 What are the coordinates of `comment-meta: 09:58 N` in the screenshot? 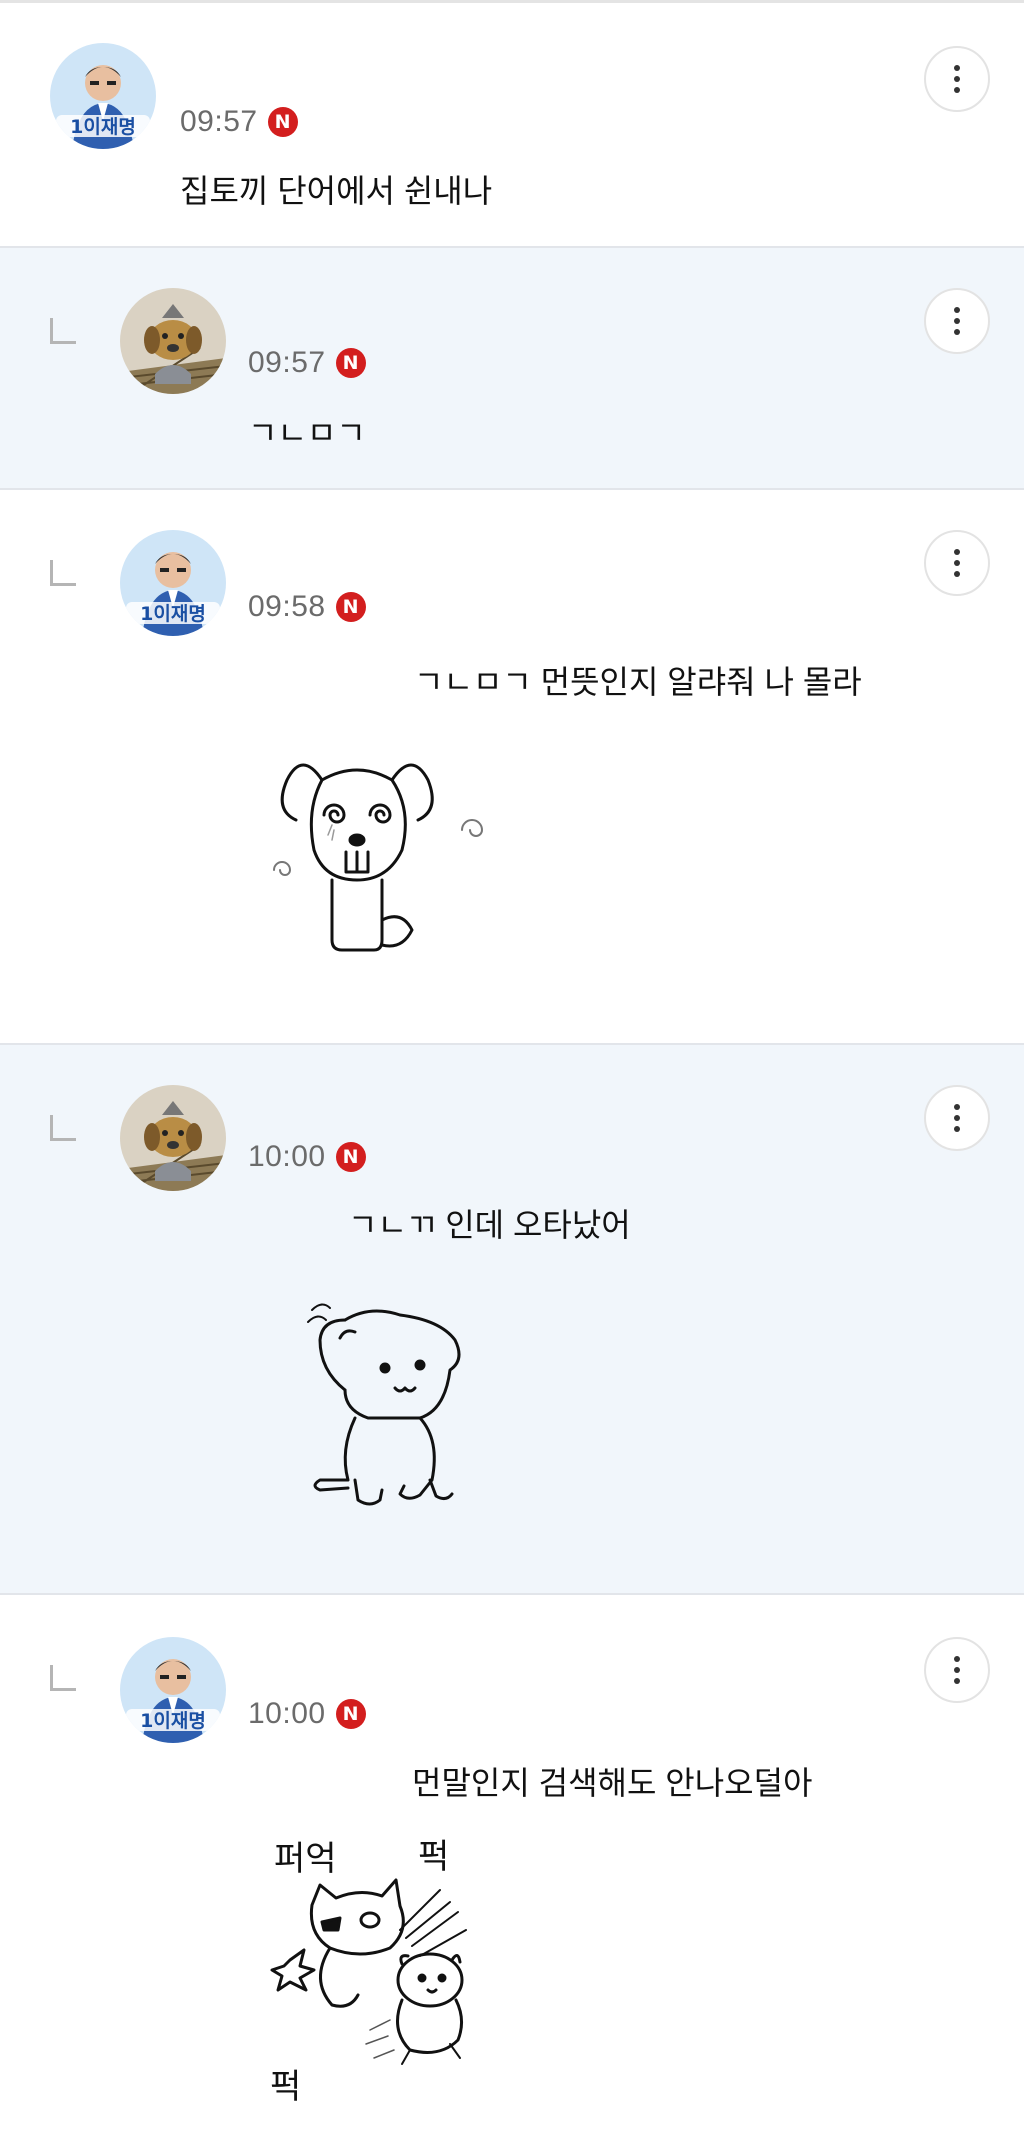 It's located at (307, 607).